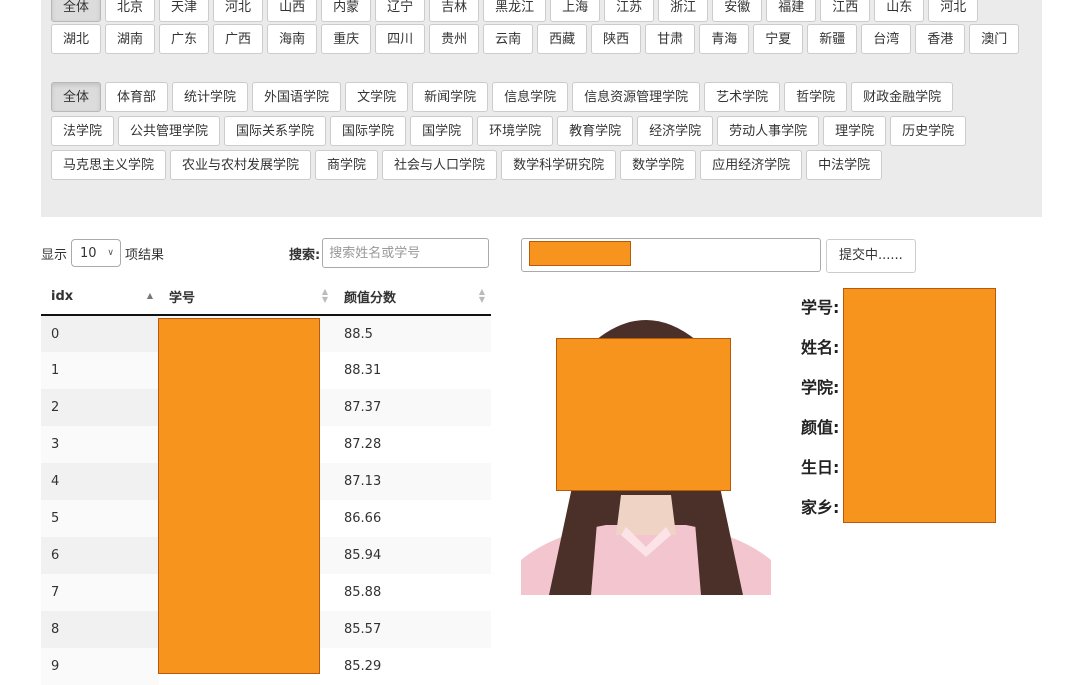 Image resolution: width=1080 pixels, height=685 pixels. Describe the element at coordinates (238, 39) in the screenshot. I see `province-filter-button: 广西` at that location.